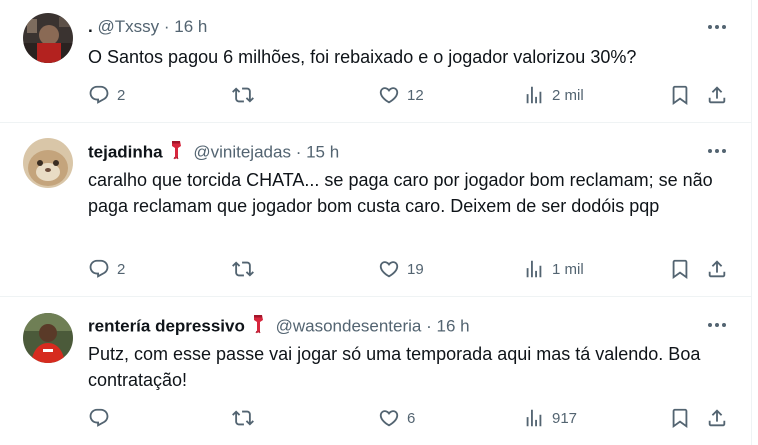 This screenshot has height=445, width=758. What do you see at coordinates (568, 269) in the screenshot?
I see `view-count: 1 mil` at bounding box center [568, 269].